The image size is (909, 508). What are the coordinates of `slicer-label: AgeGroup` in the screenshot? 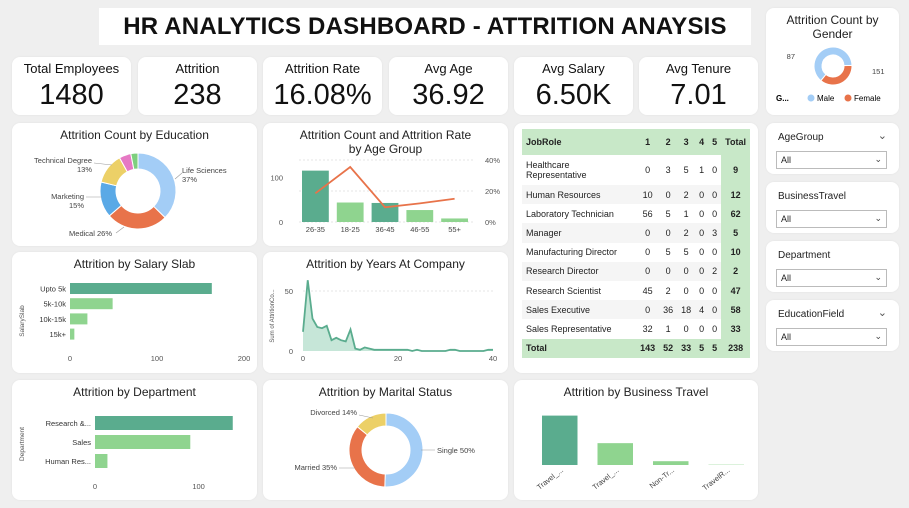 It's located at (801, 137).